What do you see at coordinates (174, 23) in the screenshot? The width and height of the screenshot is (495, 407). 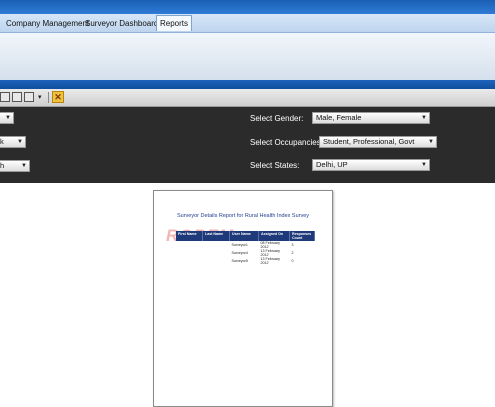 I see `tab-reports: Reports` at bounding box center [174, 23].